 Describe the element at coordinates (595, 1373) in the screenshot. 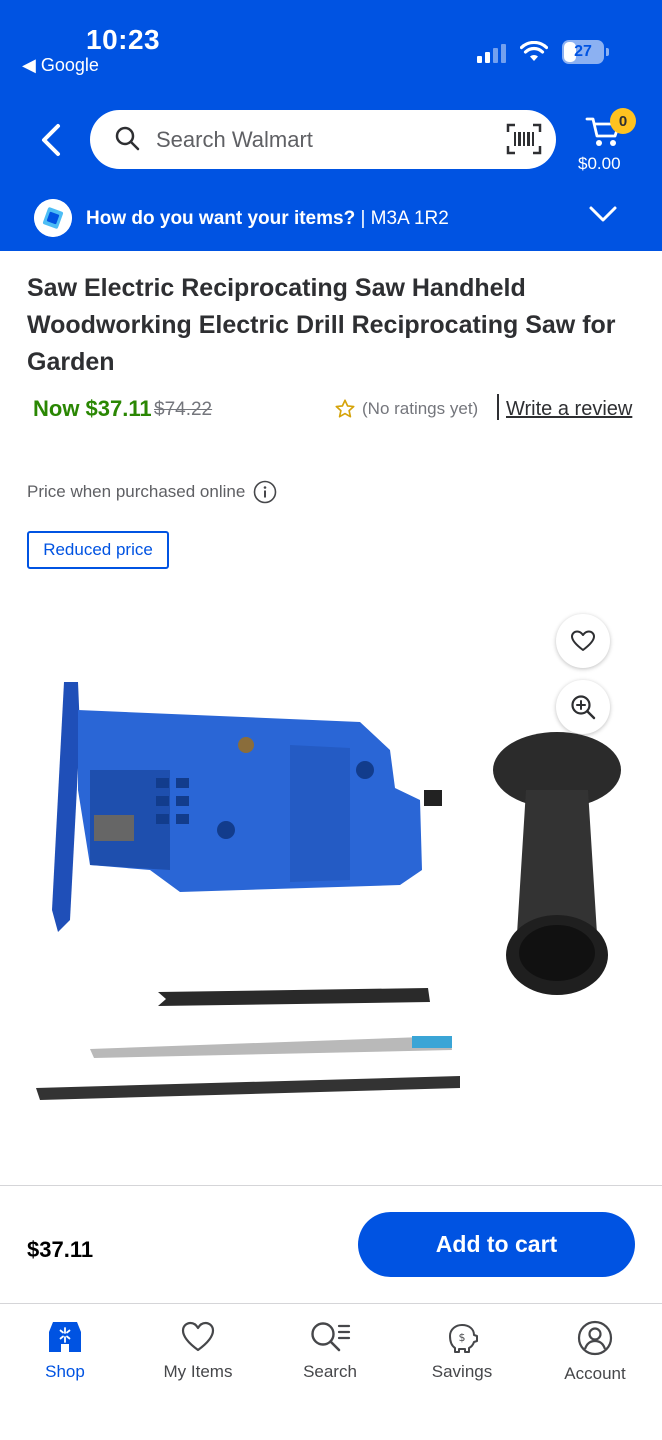

I see `tab-label: Account` at that location.